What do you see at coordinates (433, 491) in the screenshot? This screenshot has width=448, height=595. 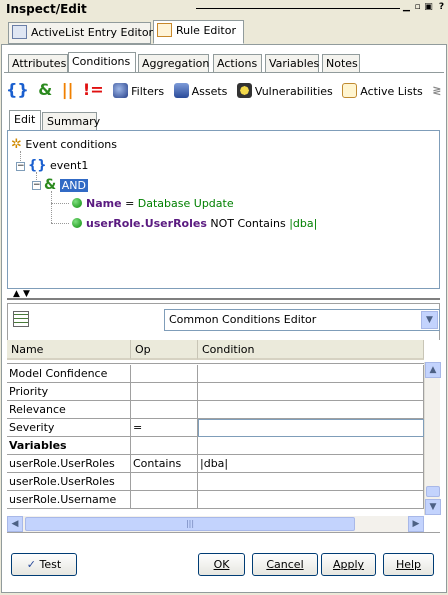 I see `scroll-thumb` at bounding box center [433, 491].